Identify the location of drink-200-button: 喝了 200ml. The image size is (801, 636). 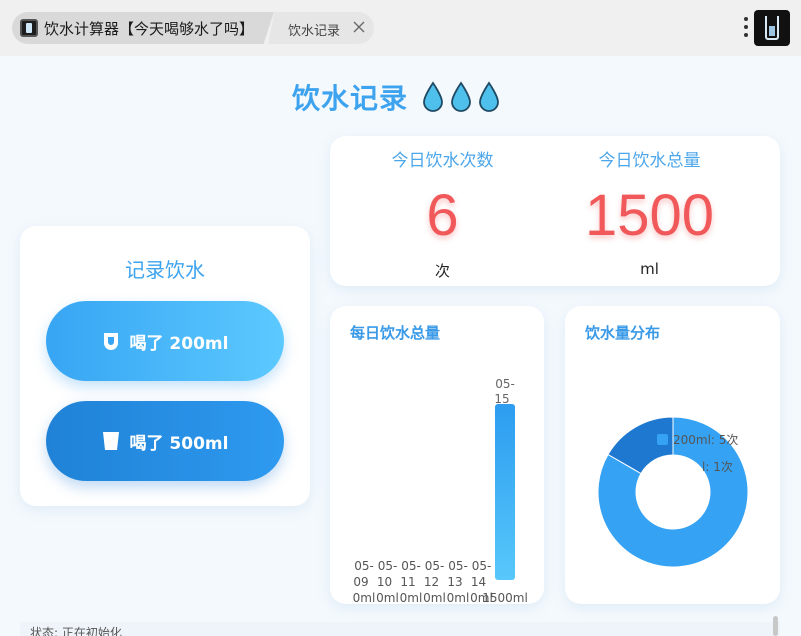
(165, 341).